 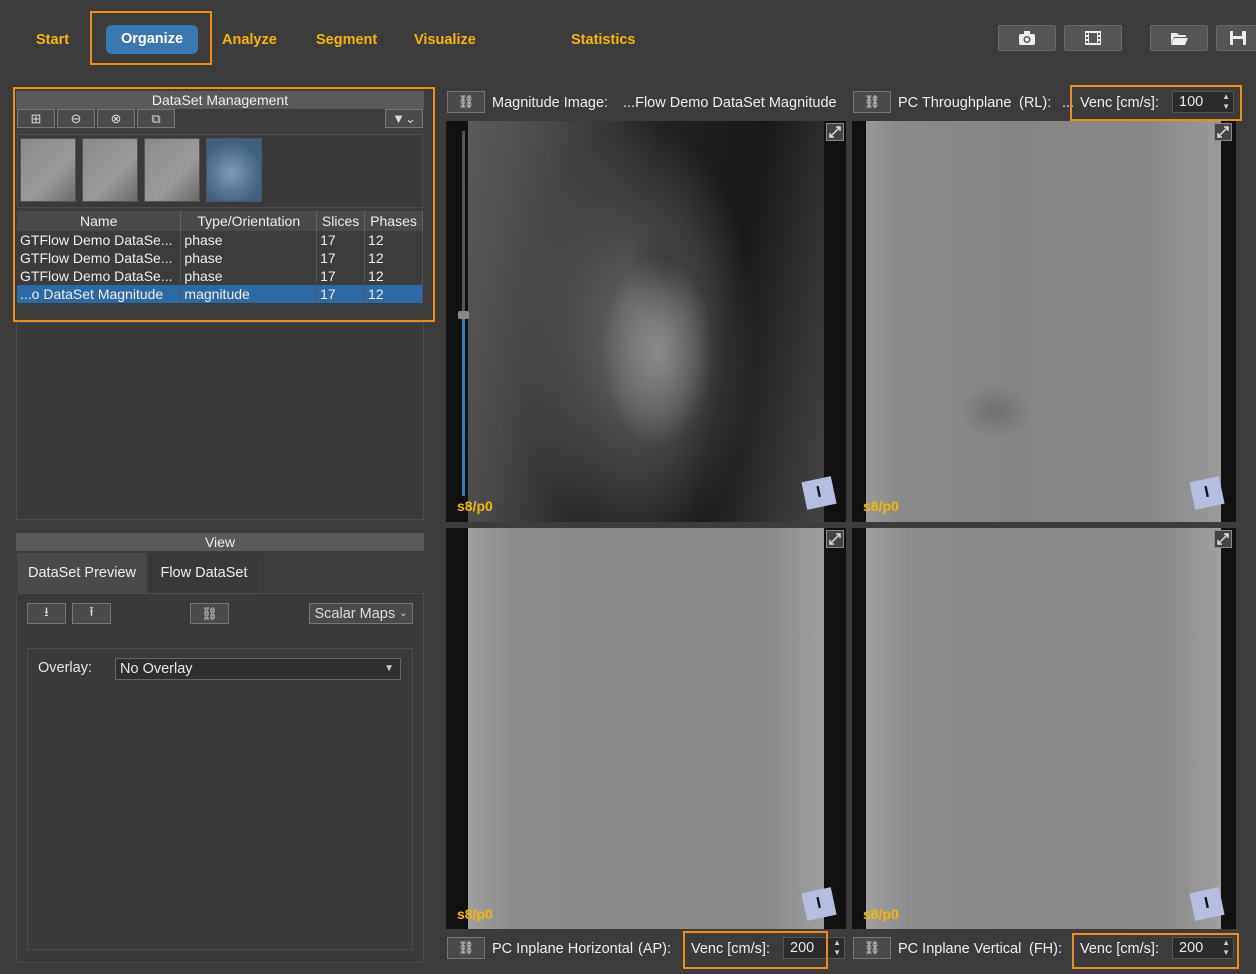 I want to click on venc-value-br: 200, so click(x=1191, y=948).